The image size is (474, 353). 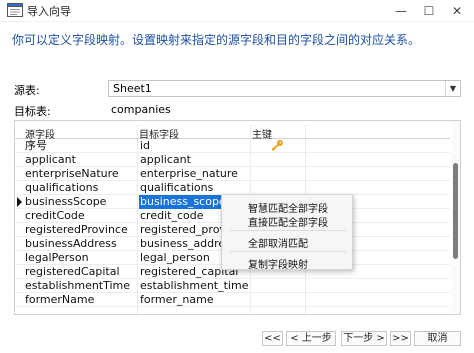 I want to click on menu-item-smart-match-all: 智慧匹配全部字段, so click(x=288, y=207).